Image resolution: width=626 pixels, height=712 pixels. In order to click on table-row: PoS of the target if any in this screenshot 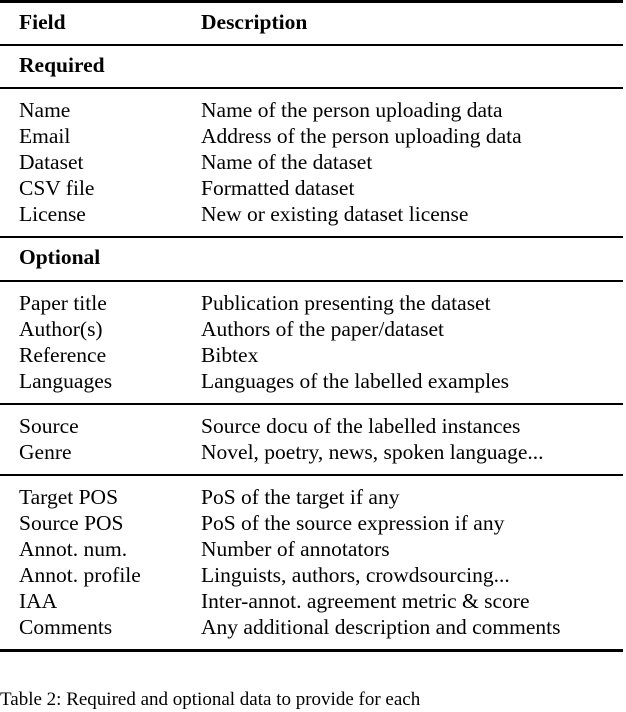, I will do `click(300, 496)`.